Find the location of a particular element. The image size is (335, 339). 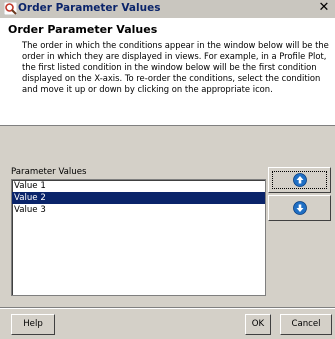

arrow-up-icon is located at coordinates (300, 180).